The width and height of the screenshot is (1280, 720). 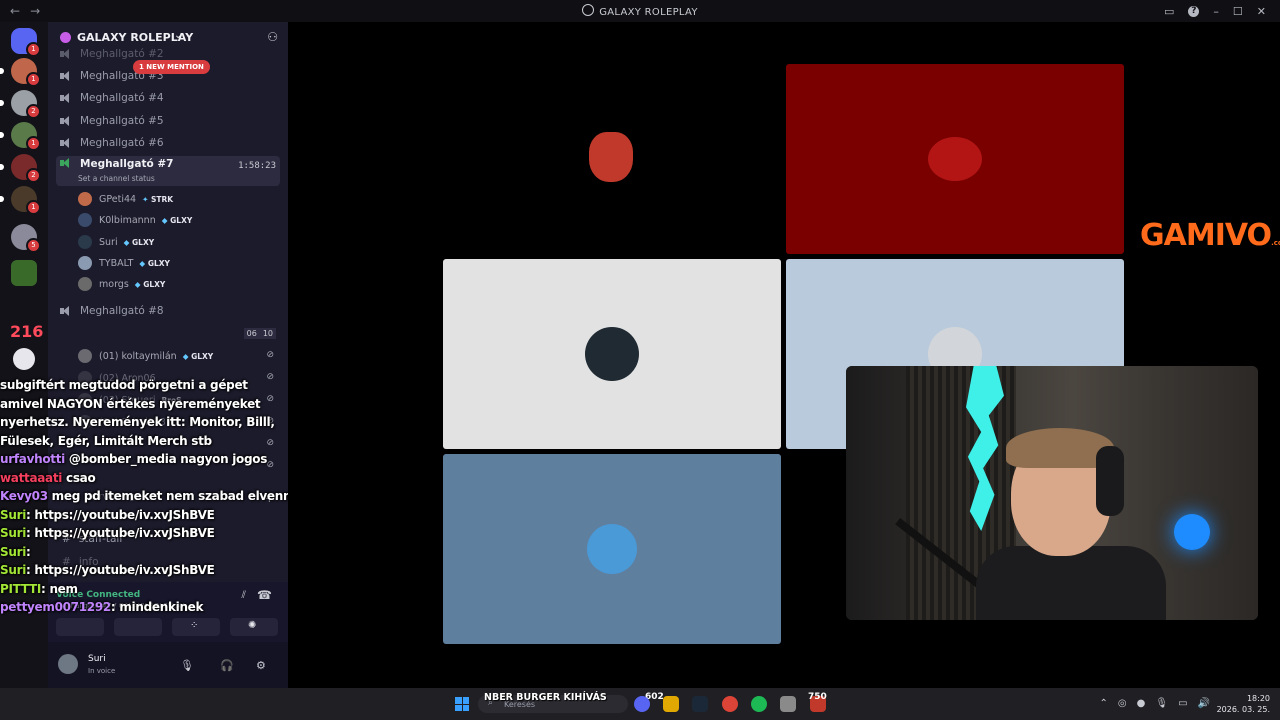 What do you see at coordinates (168, 121) in the screenshot?
I see `voice-channel: Meghallgató #5` at bounding box center [168, 121].